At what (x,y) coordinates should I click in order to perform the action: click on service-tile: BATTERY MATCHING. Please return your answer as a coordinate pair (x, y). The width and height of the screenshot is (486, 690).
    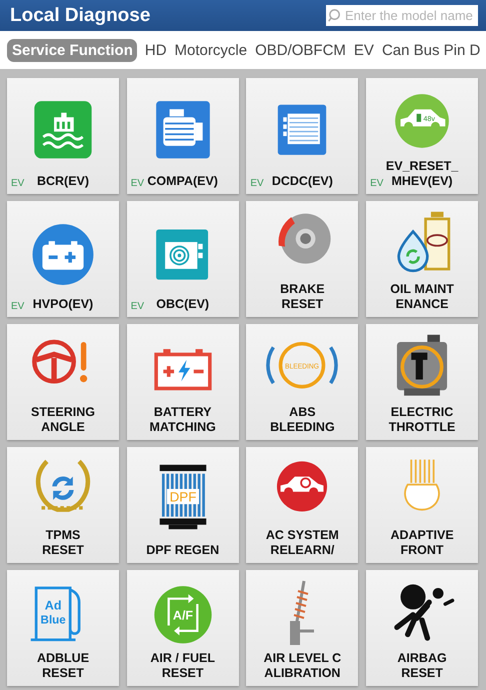
    Looking at the image, I should click on (182, 382).